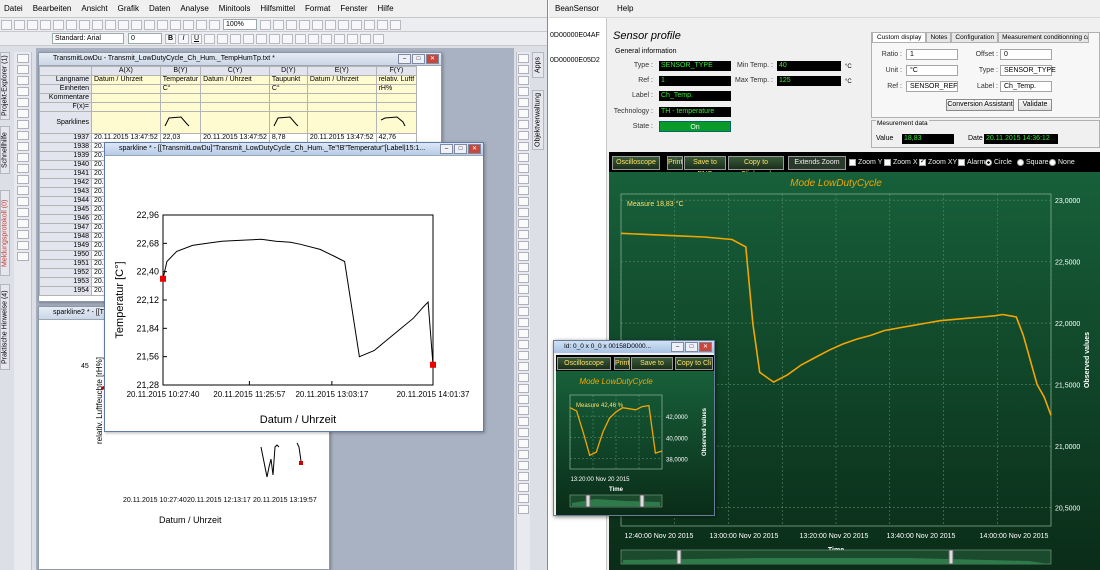  Describe the element at coordinates (136, 24) in the screenshot. I see `graph-icon` at that location.